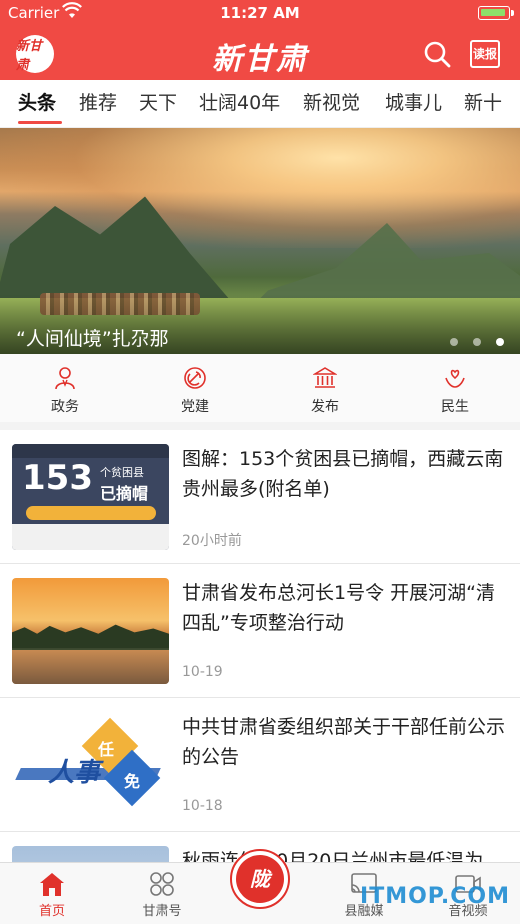  Describe the element at coordinates (132, 781) in the screenshot. I see `thumb-word: 免` at that location.